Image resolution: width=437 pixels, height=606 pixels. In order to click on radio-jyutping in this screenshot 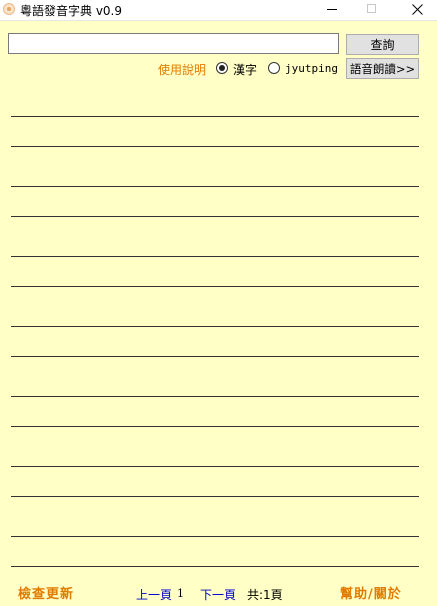, I will do `click(274, 68)`.